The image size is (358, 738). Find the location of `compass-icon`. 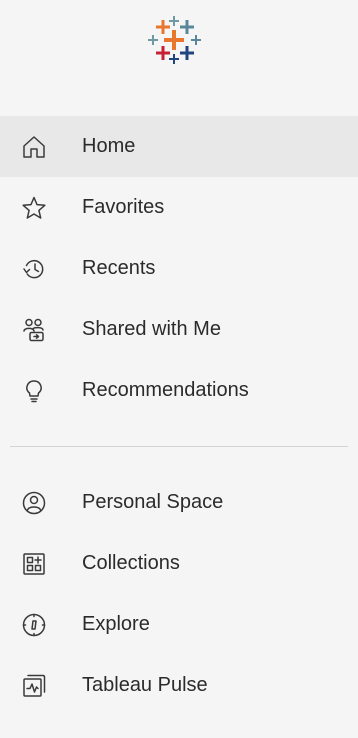

compass-icon is located at coordinates (34, 625).